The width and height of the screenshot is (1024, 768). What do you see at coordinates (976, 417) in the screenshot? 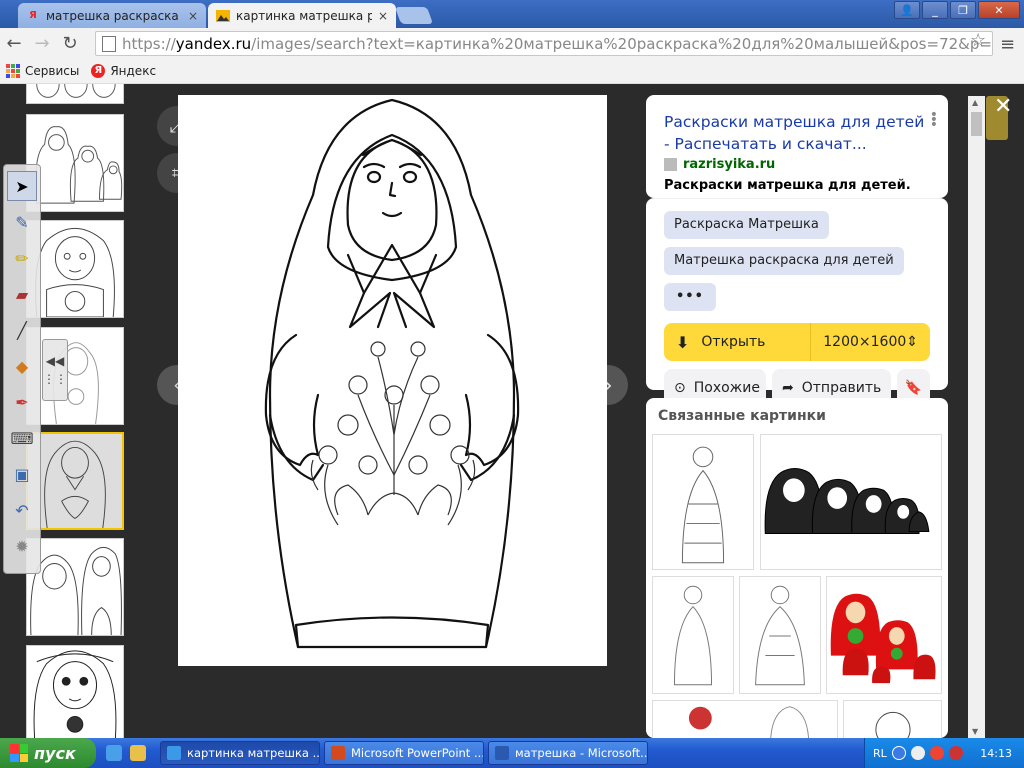
I see `panel-scrollbar: ▲ ▼` at bounding box center [976, 417].